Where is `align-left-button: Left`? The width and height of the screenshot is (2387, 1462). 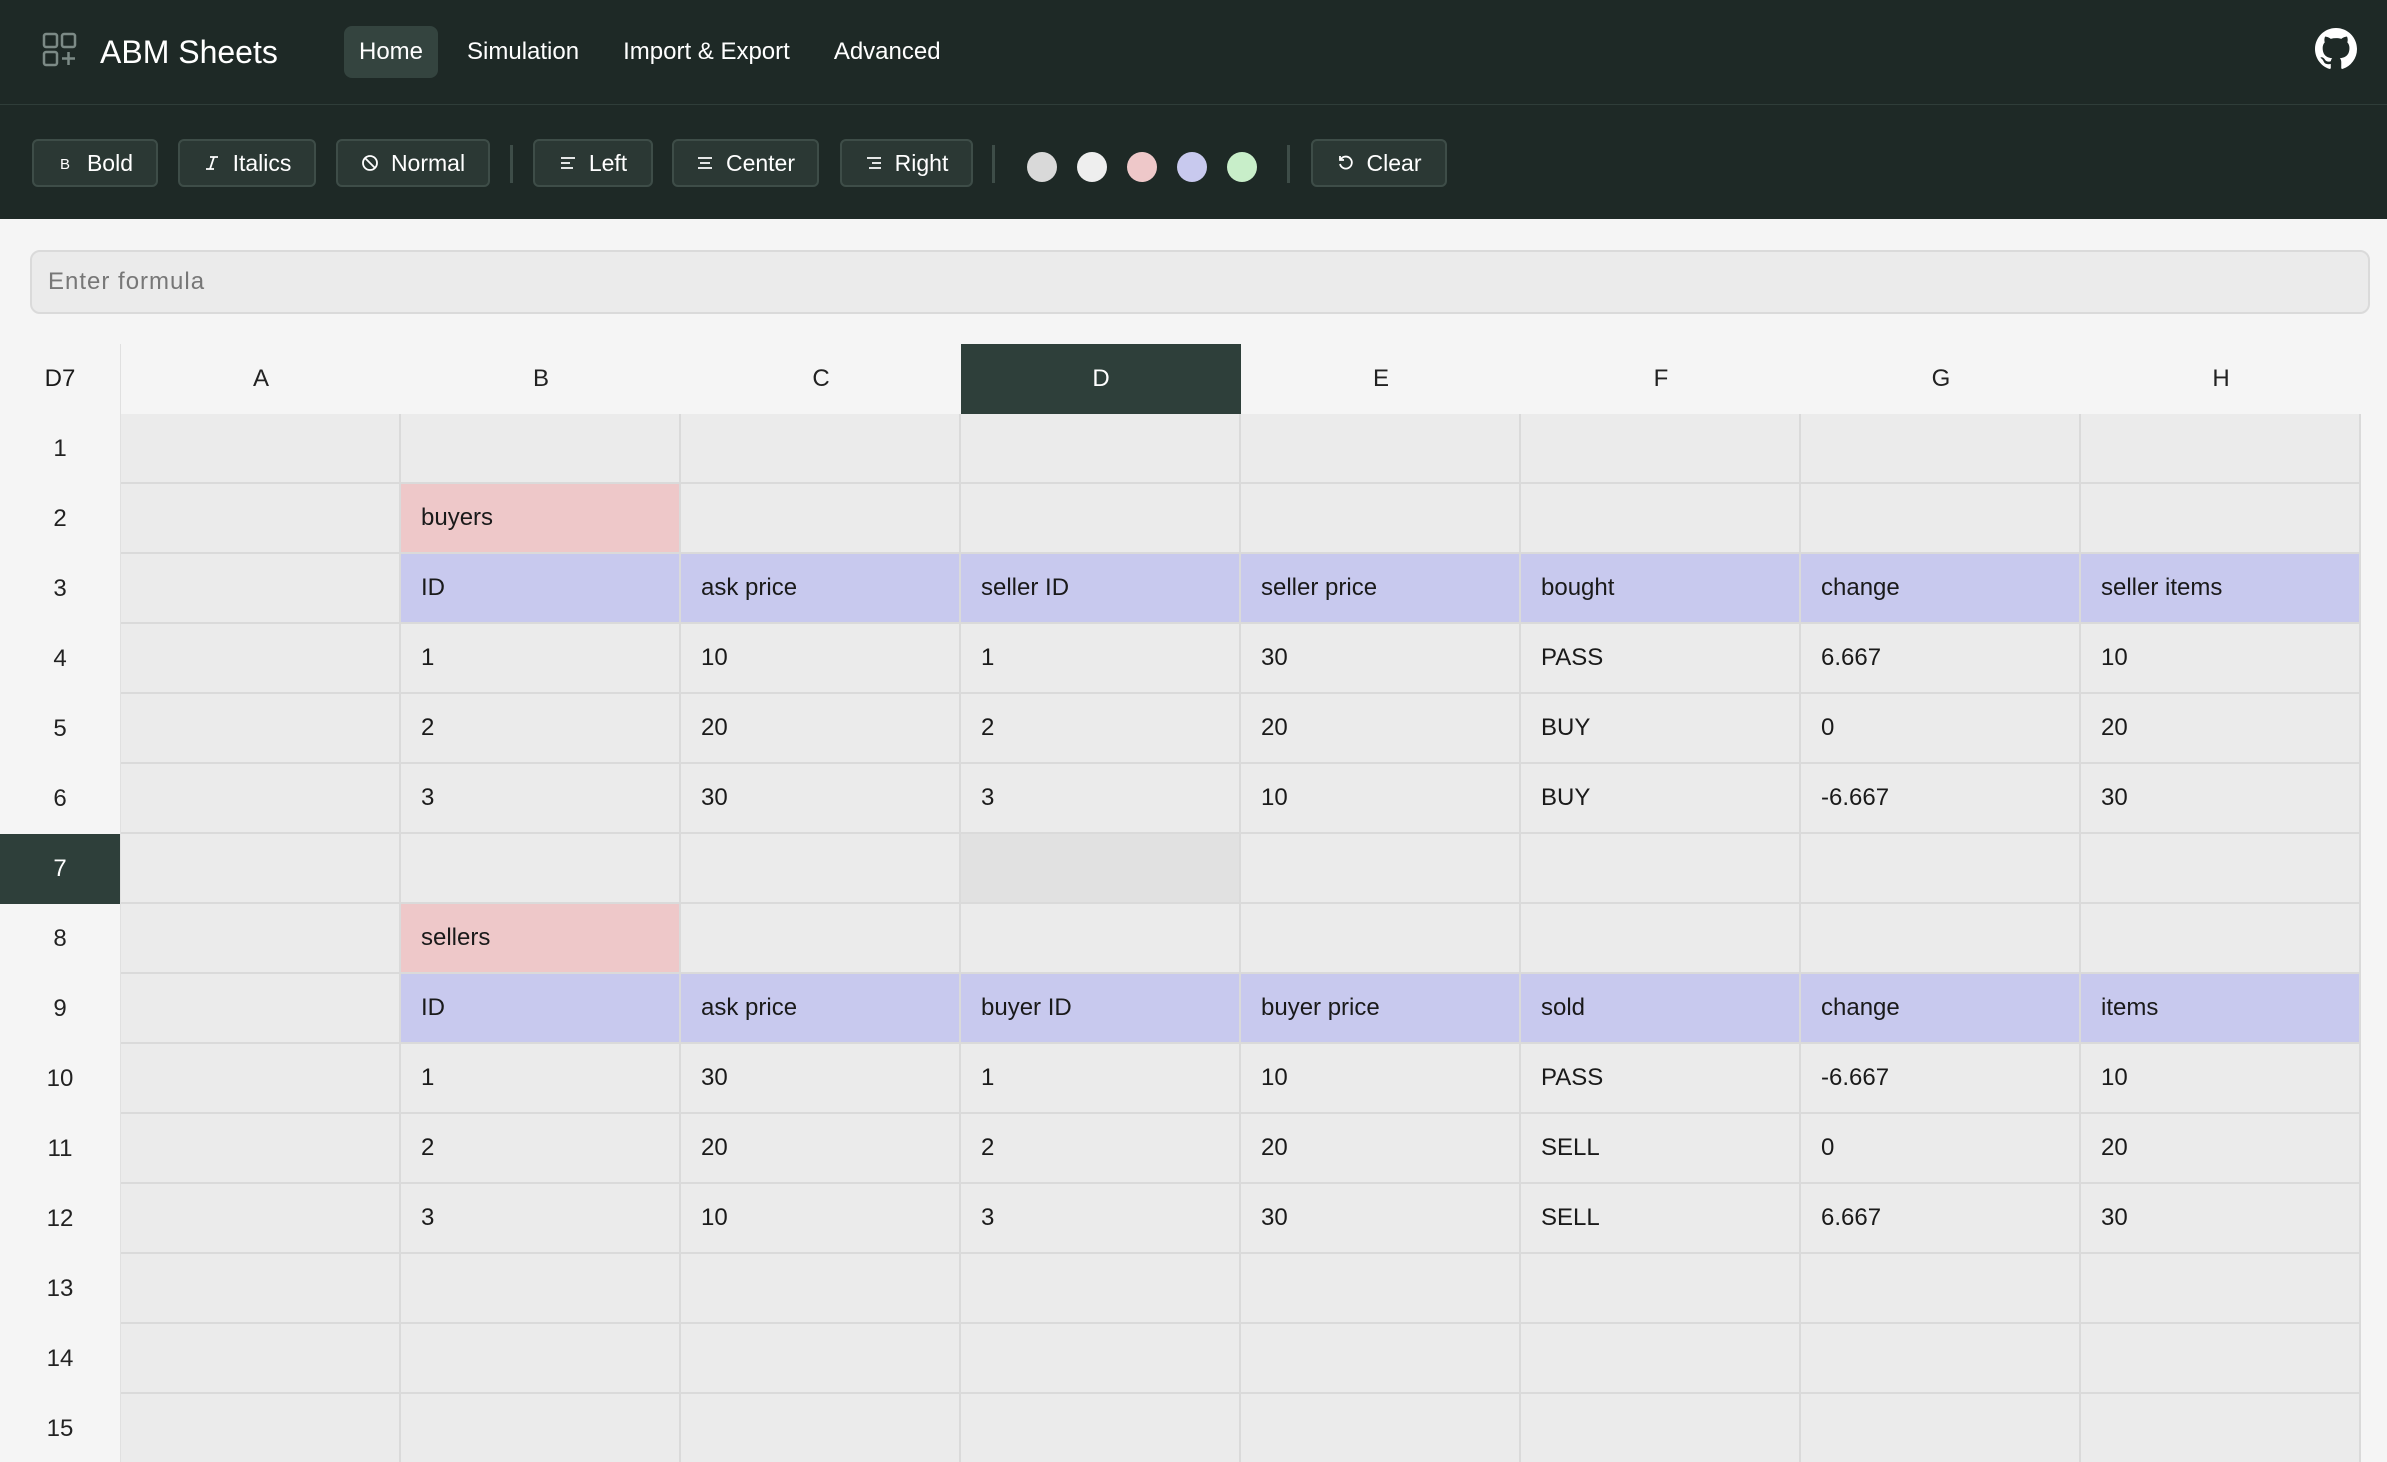
align-left-button: Left is located at coordinates (593, 163).